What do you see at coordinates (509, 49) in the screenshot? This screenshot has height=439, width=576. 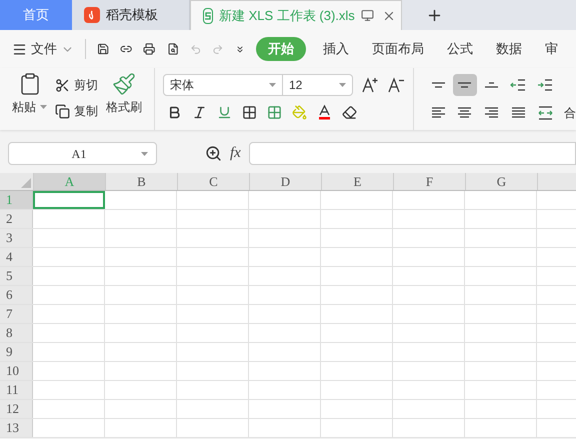 I see `ribbon-tab: 数据` at bounding box center [509, 49].